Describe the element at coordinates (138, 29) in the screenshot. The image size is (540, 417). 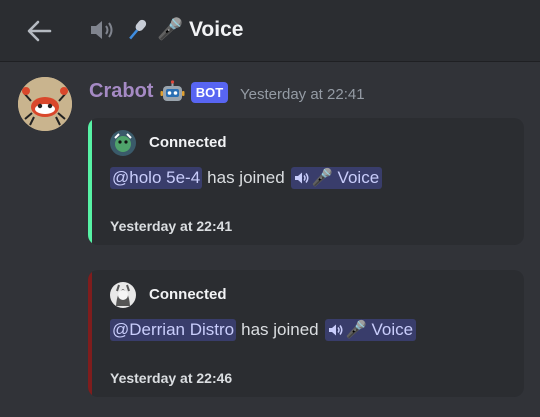
I see `microphone-icon` at that location.